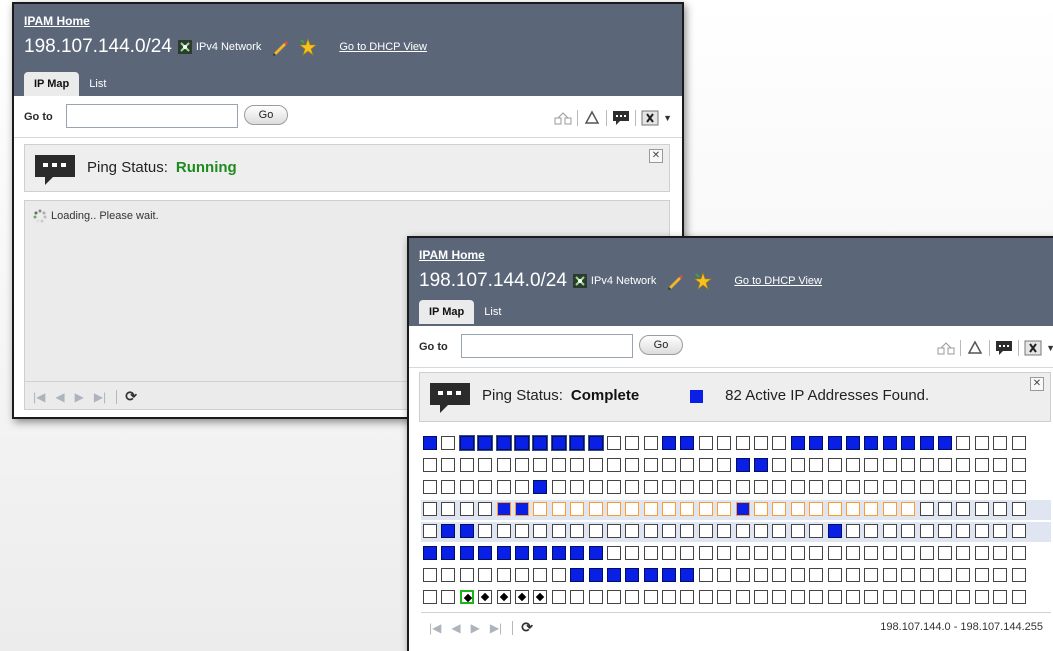 The height and width of the screenshot is (651, 1053). Describe the element at coordinates (667, 118) in the screenshot. I see `chevron-down-icon: ▼` at that location.